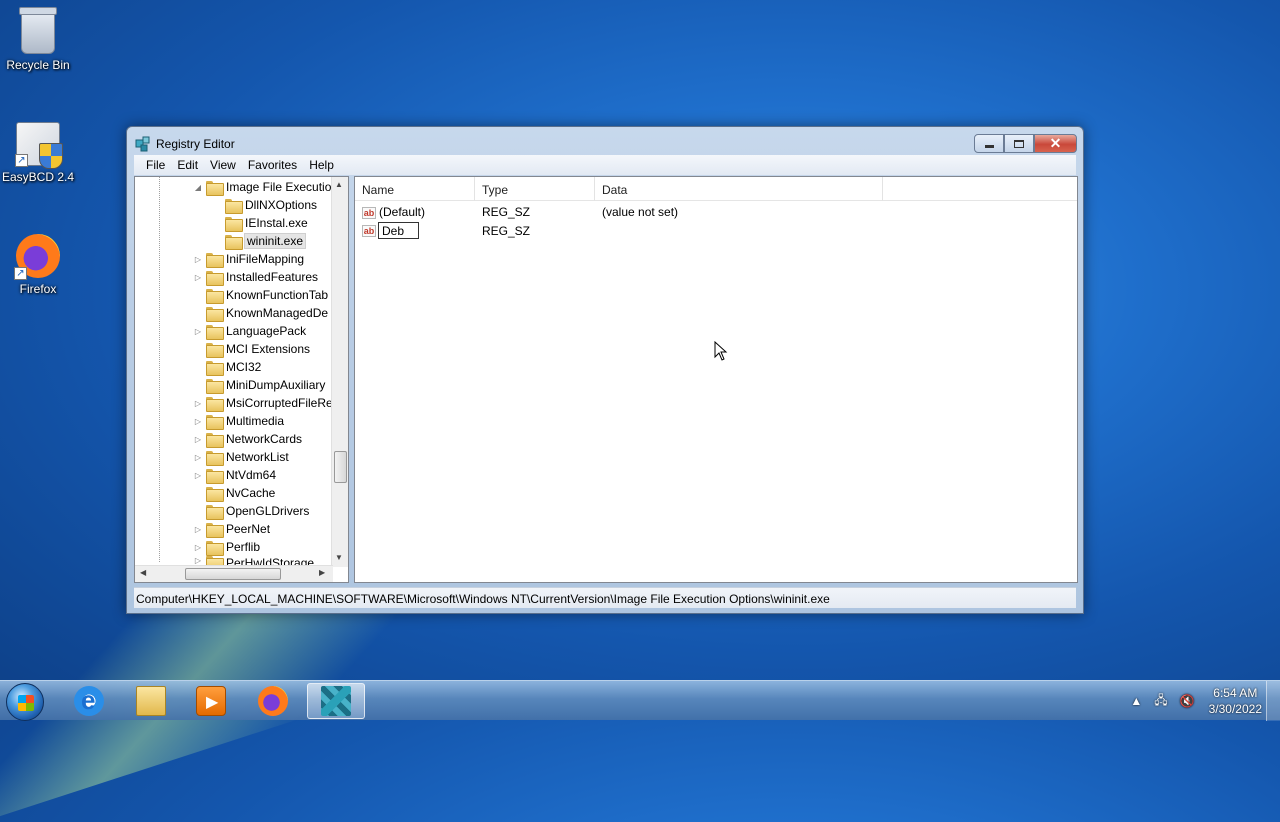 This screenshot has height=822, width=1280. Describe the element at coordinates (264, 439) in the screenshot. I see `tree-item-label: NetworkCards` at that location.